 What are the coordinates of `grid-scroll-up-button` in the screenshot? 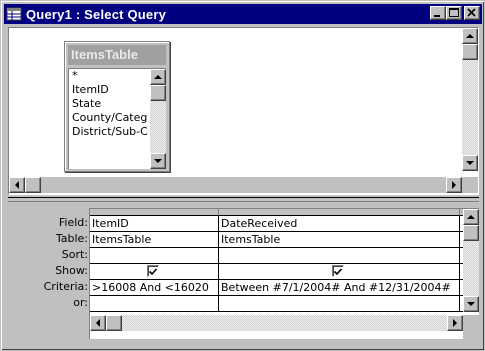 It's located at (471, 217).